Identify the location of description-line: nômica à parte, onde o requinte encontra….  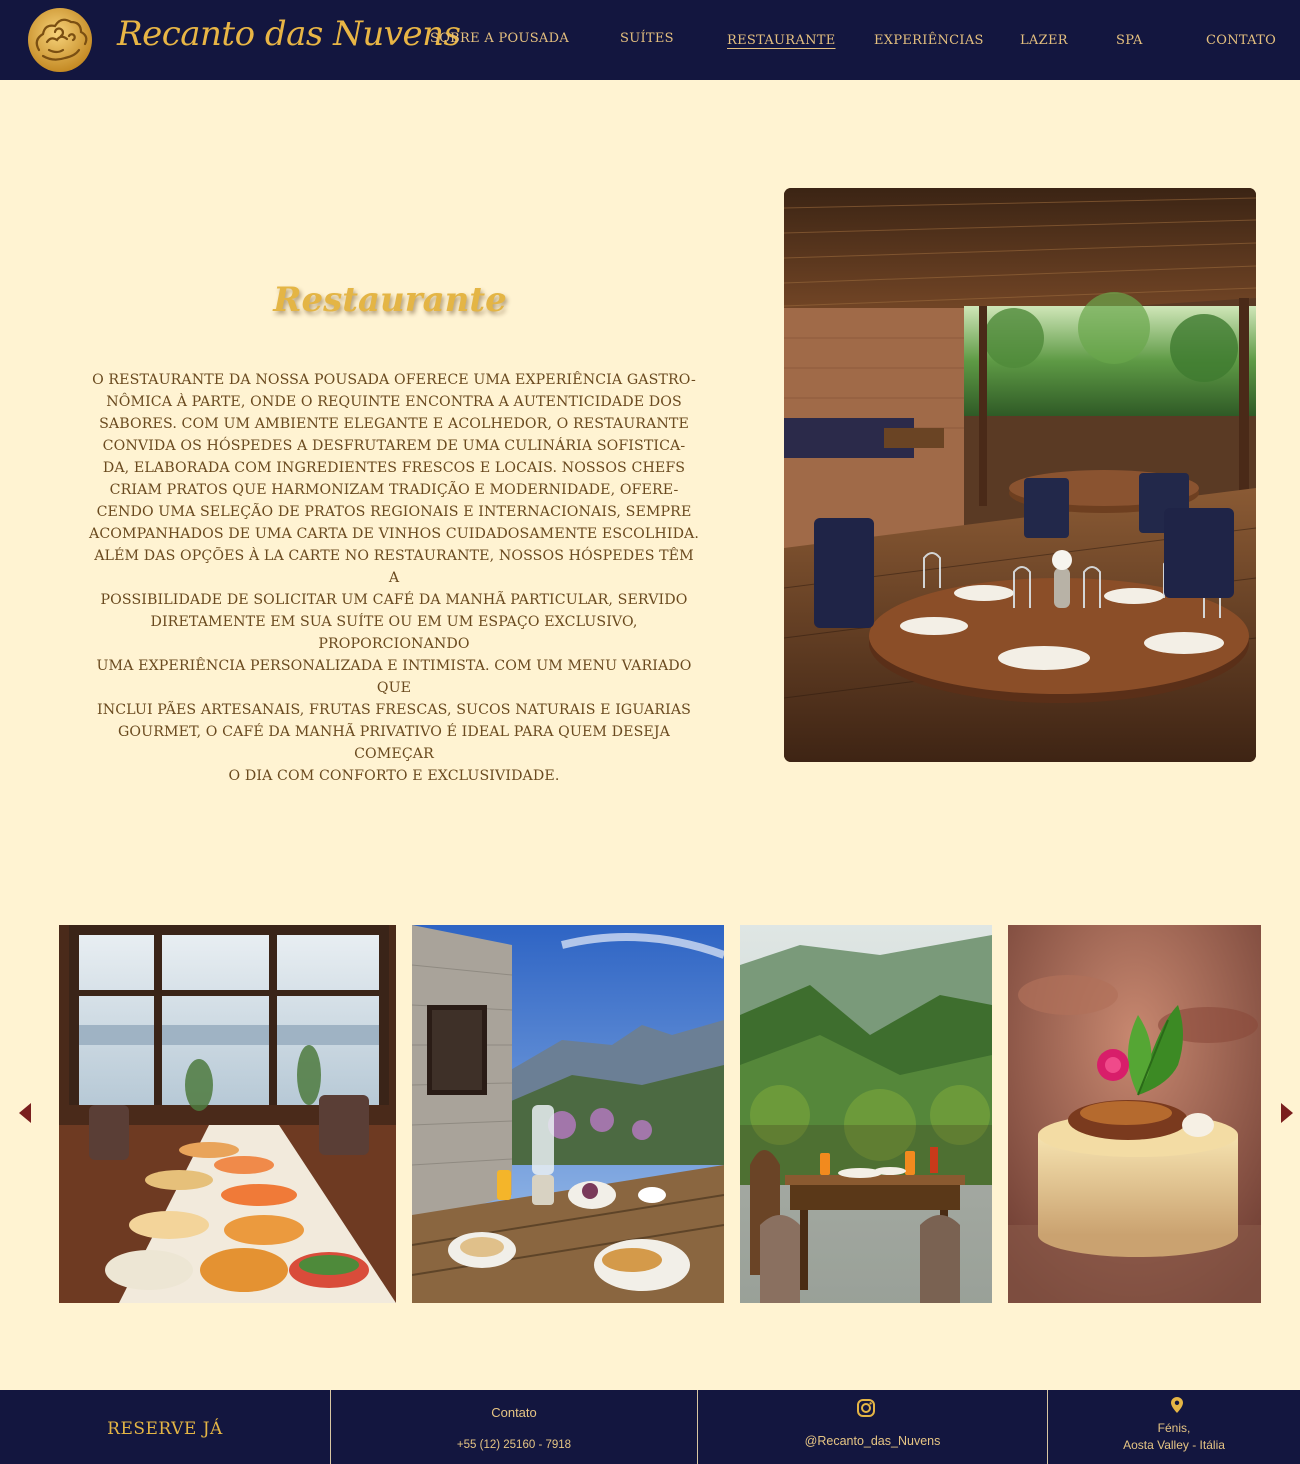
(394, 402).